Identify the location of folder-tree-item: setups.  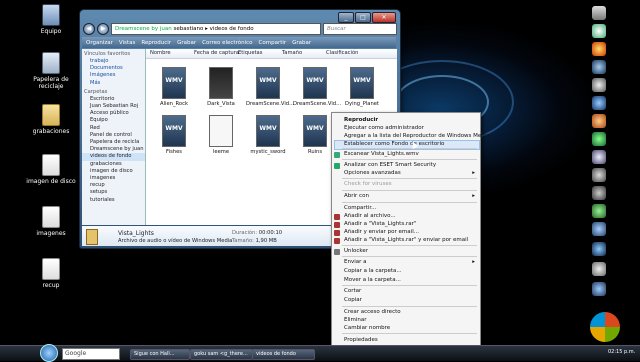
(113, 192).